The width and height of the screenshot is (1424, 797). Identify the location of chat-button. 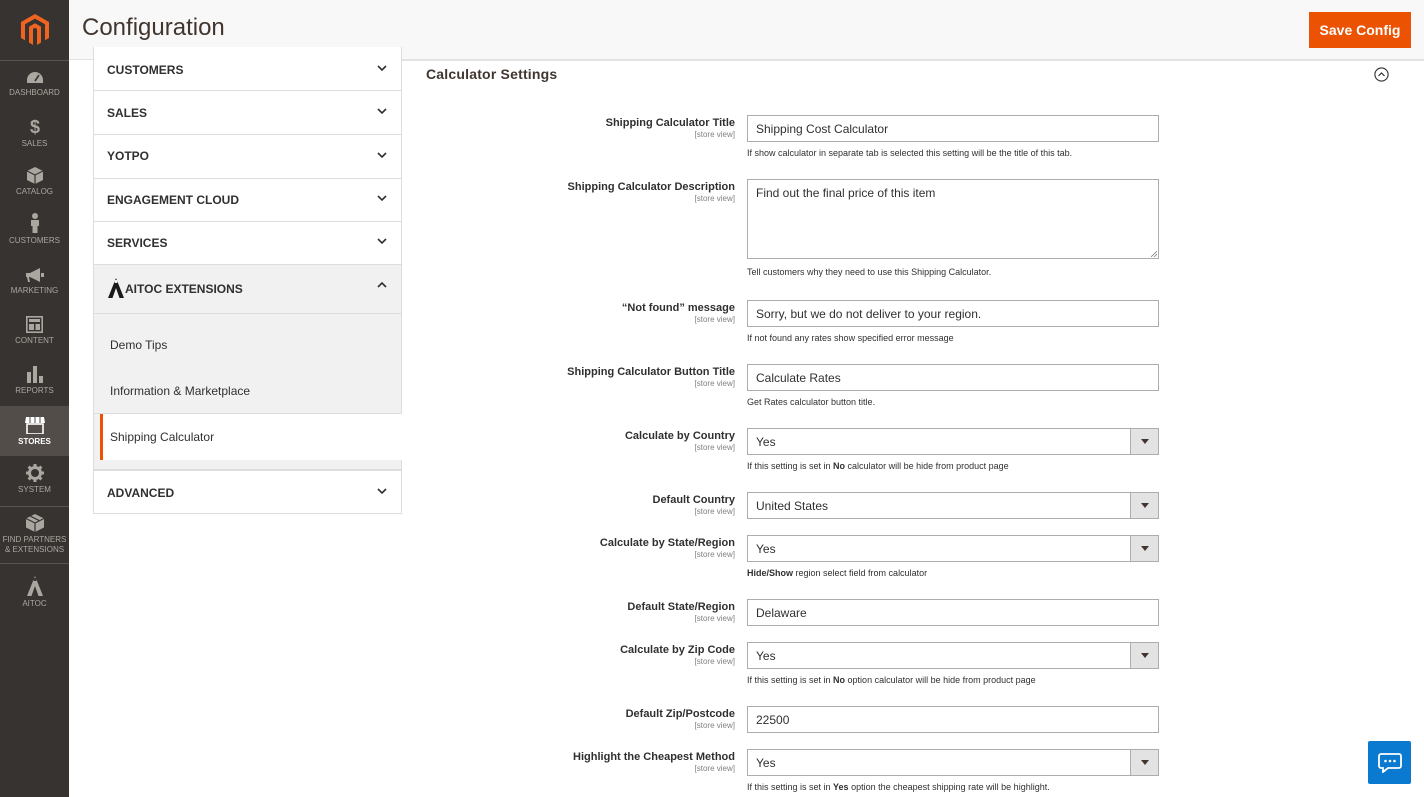
(1389, 762).